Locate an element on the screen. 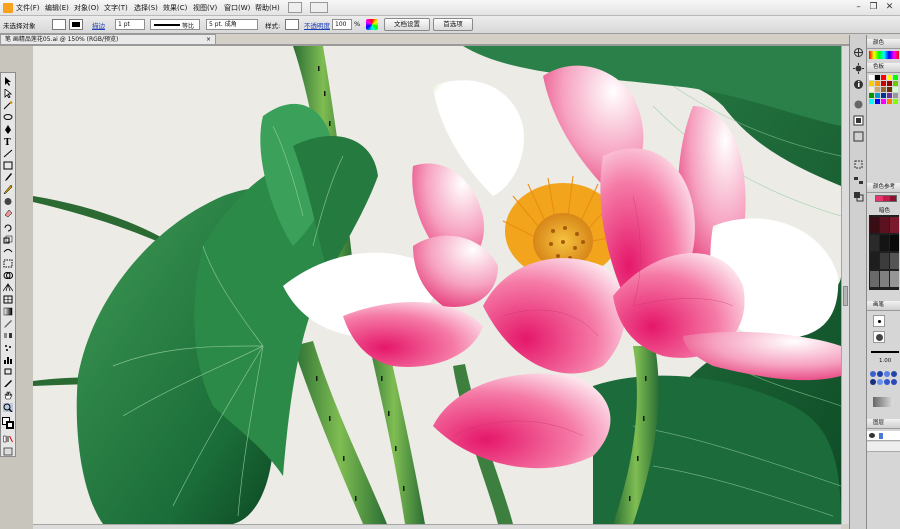  paintbrush-tool-icon is located at coordinates (8, 177).